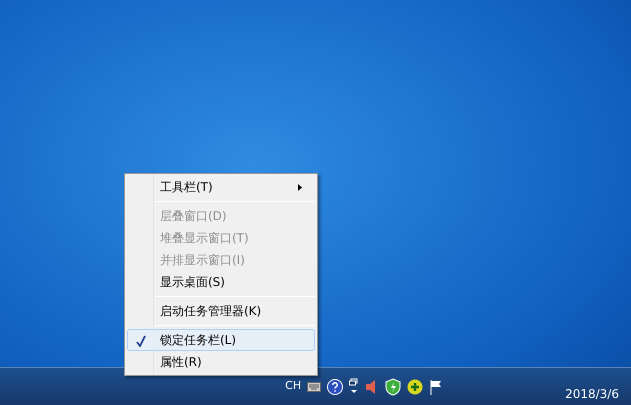  Describe the element at coordinates (436, 386) in the screenshot. I see `flag-icon` at that location.